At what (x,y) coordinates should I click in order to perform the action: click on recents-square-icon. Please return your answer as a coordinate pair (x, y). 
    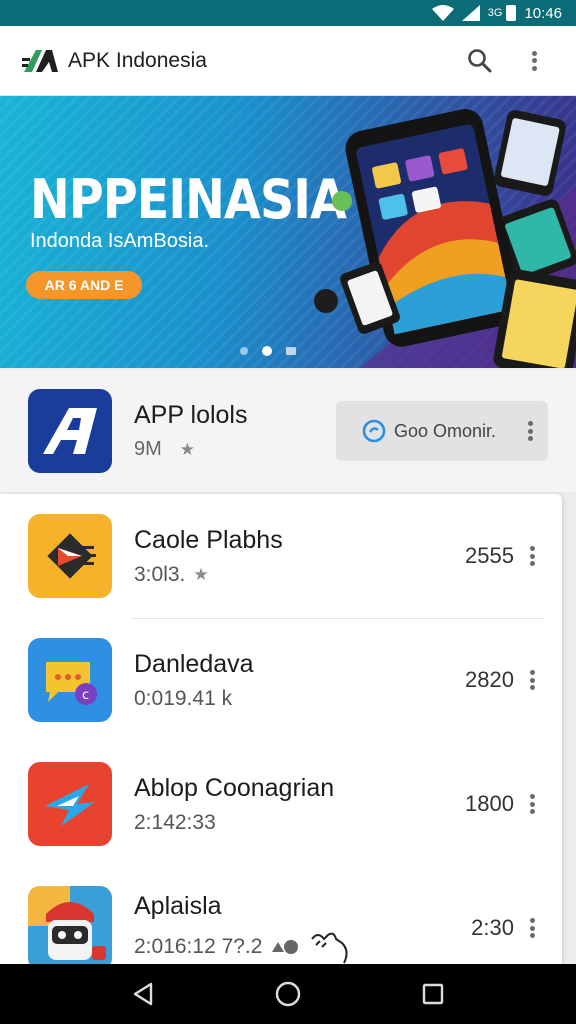
    Looking at the image, I should click on (433, 994).